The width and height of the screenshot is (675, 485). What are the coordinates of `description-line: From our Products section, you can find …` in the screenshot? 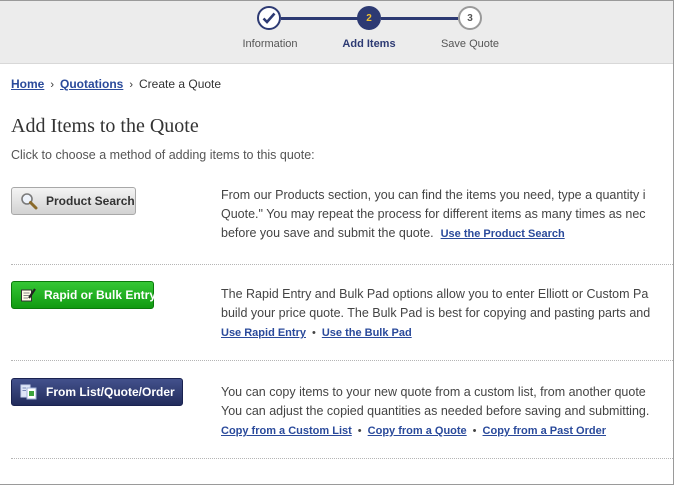 It's located at (433, 195).